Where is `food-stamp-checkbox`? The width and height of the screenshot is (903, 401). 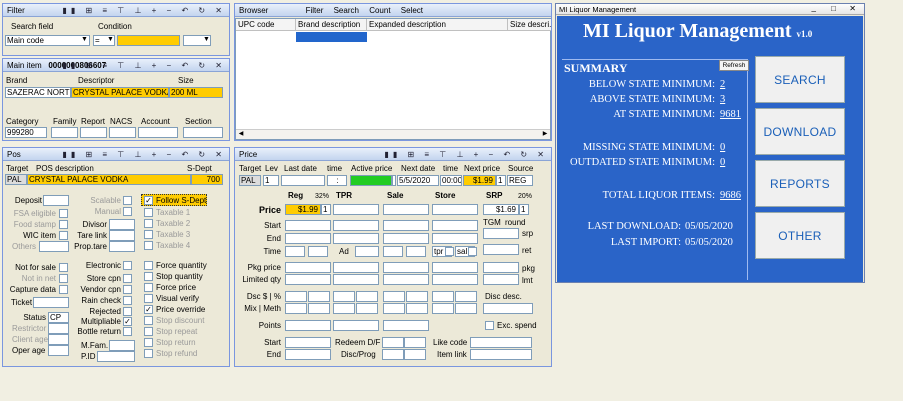
food-stamp-checkbox is located at coordinates (63, 224).